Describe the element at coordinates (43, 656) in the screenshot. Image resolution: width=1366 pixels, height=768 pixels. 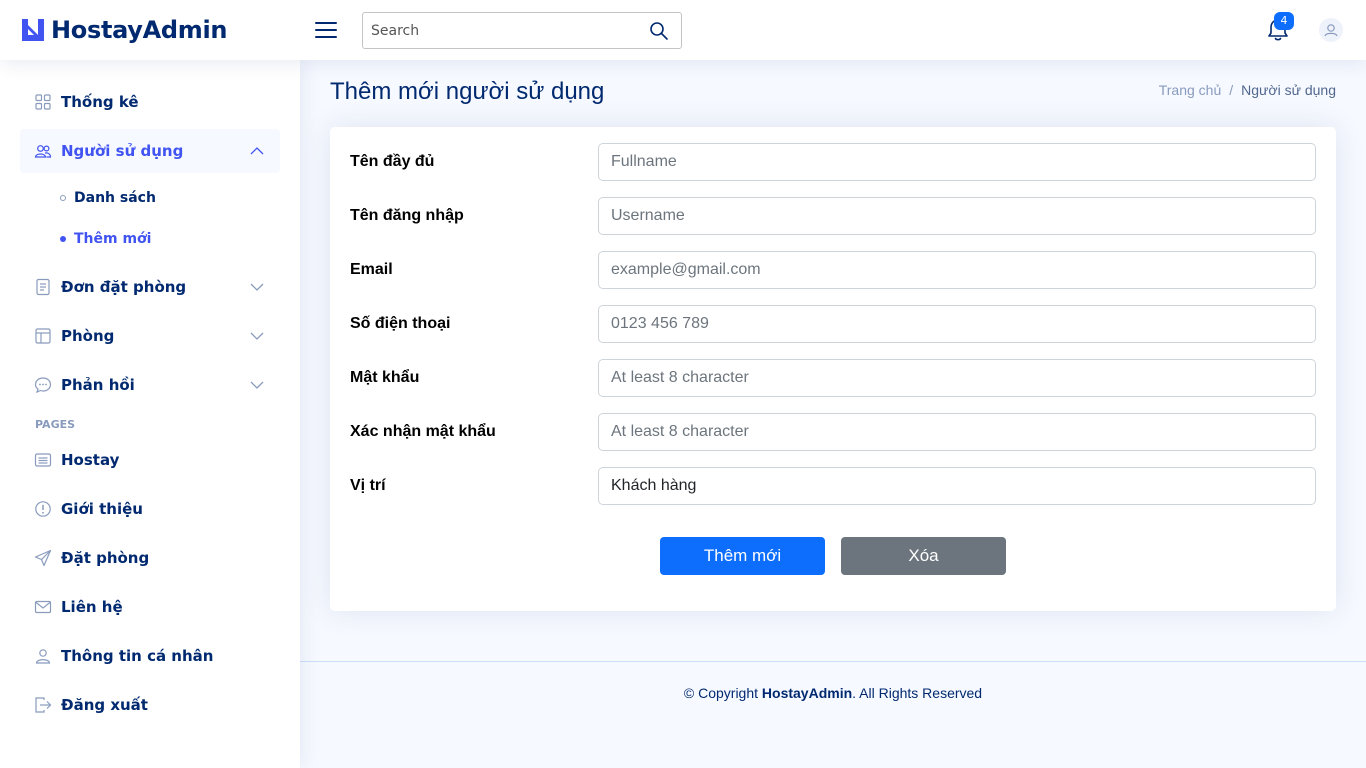
I see `person-icon` at that location.